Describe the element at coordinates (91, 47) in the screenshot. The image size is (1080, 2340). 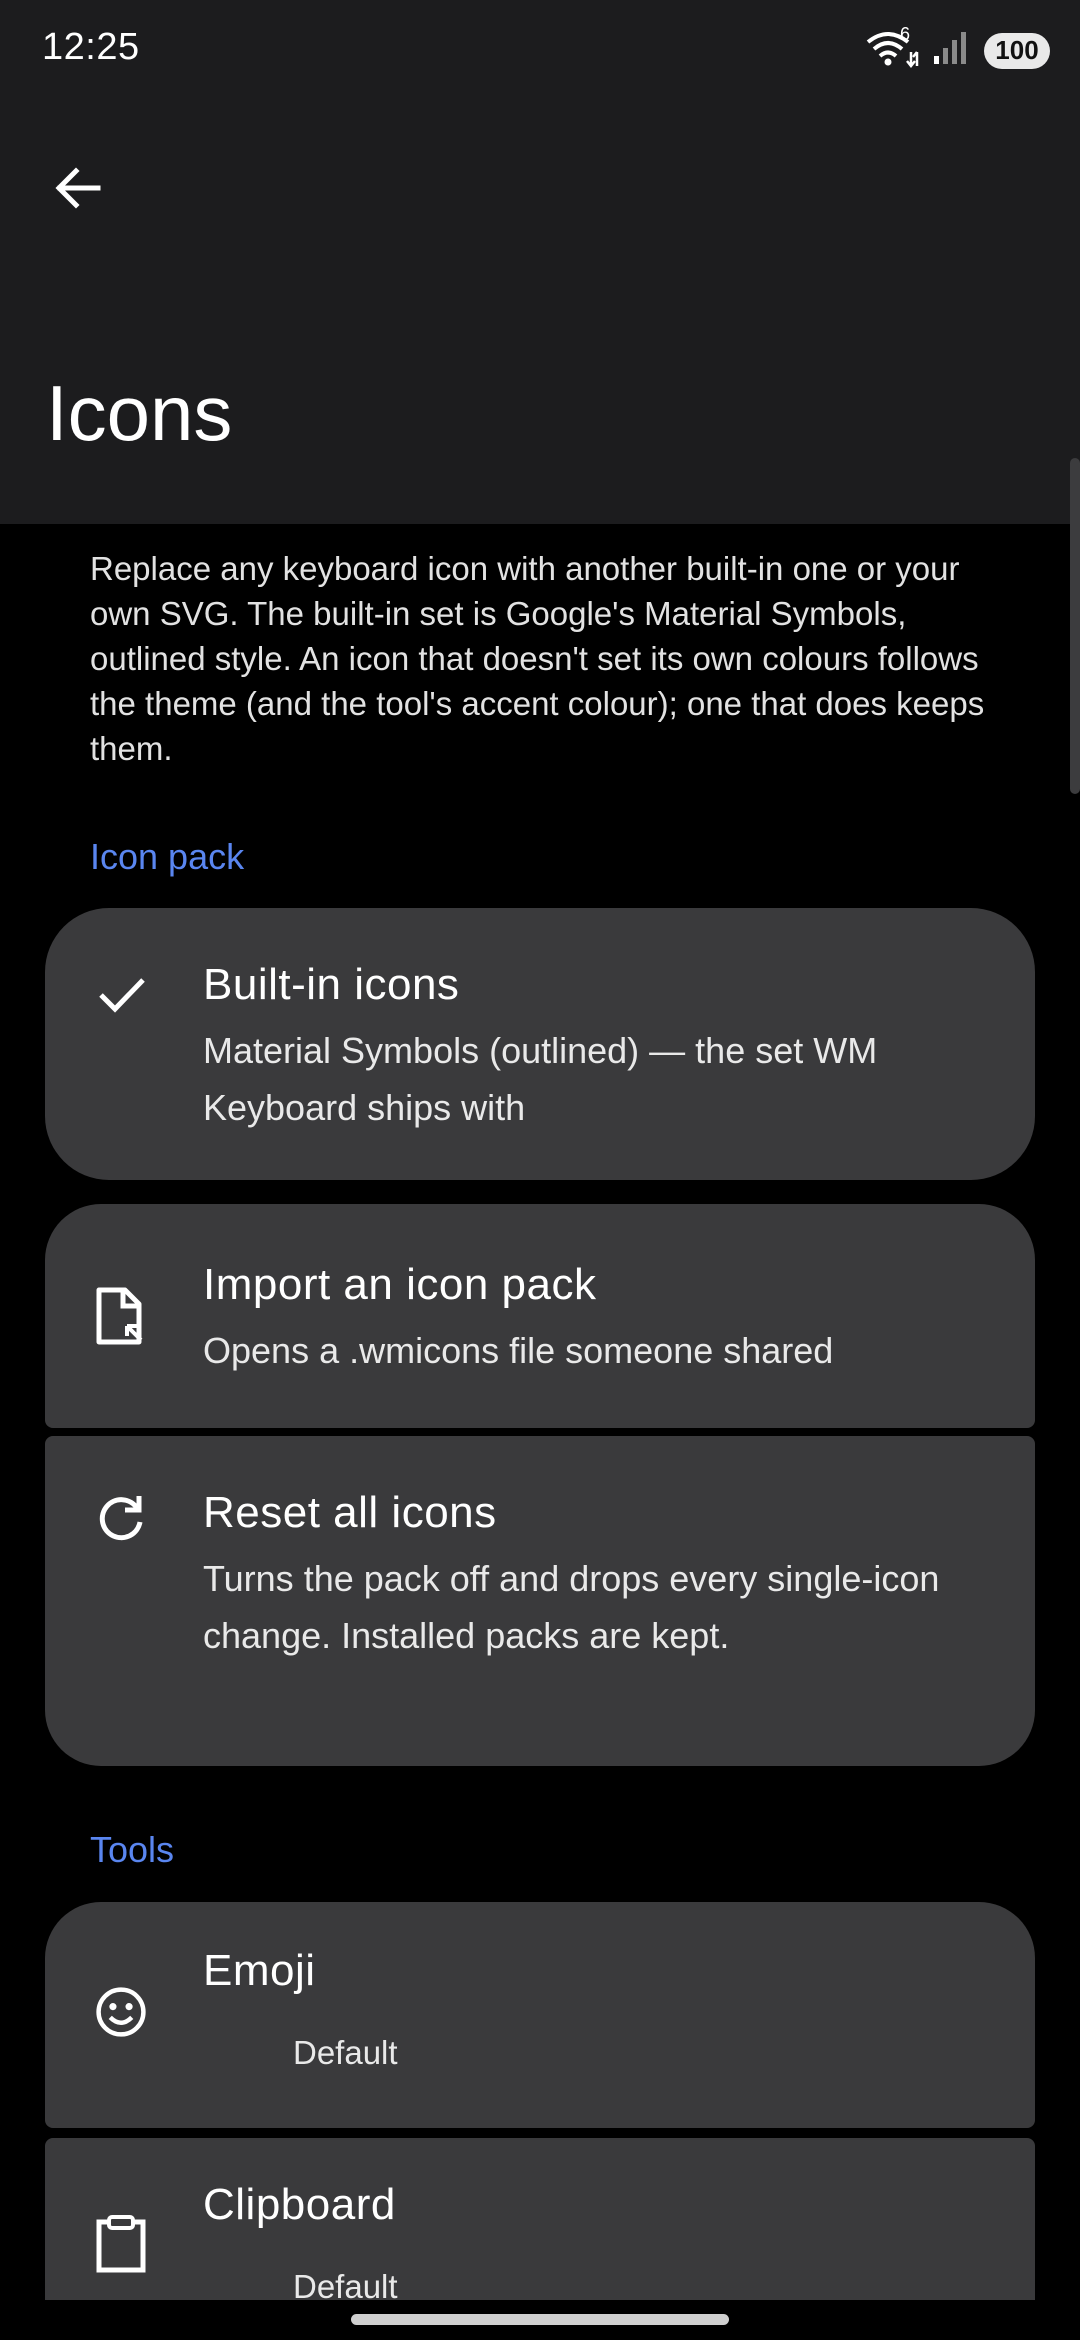
I see `status-time: 12:25` at that location.